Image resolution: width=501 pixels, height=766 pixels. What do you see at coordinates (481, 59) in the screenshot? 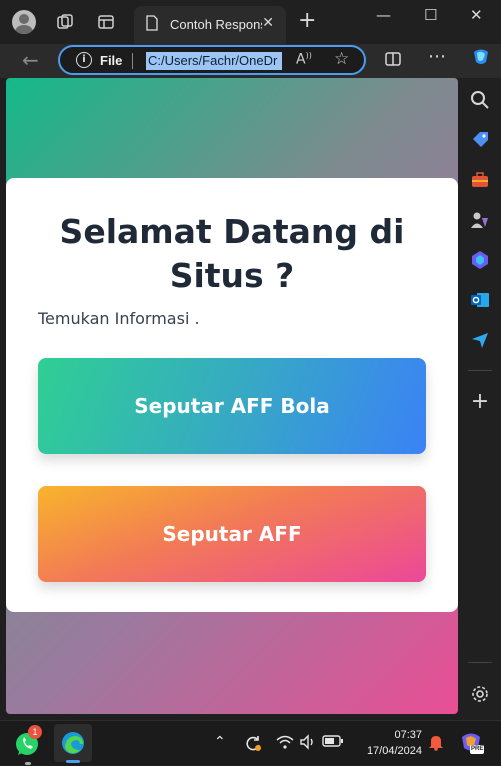
I see `copilot-icon` at bounding box center [481, 59].